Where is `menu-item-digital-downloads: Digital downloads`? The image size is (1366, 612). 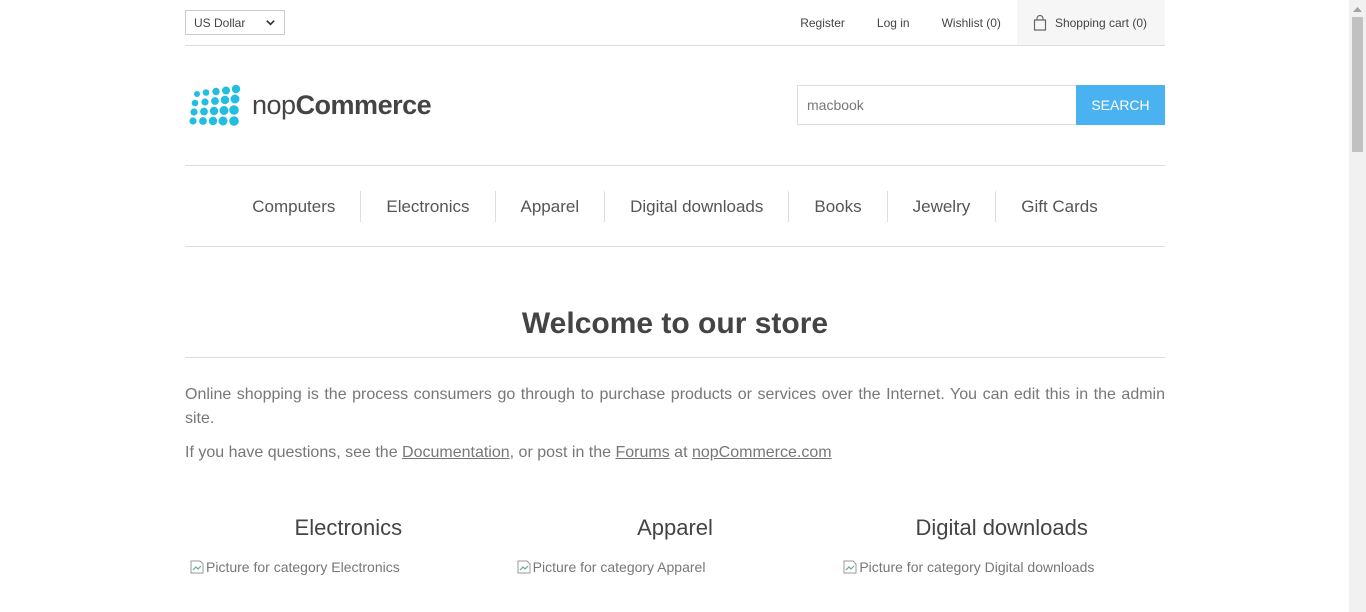 menu-item-digital-downloads: Digital downloads is located at coordinates (696, 206).